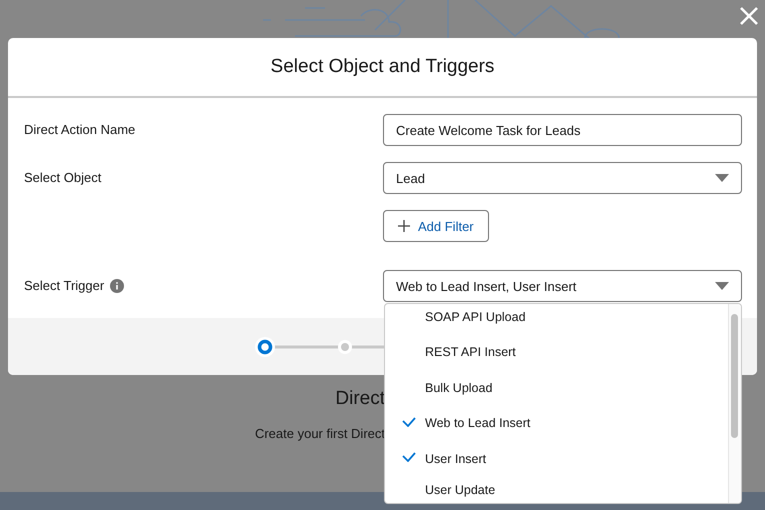 The image size is (765, 510). I want to click on close-icon, so click(749, 16).